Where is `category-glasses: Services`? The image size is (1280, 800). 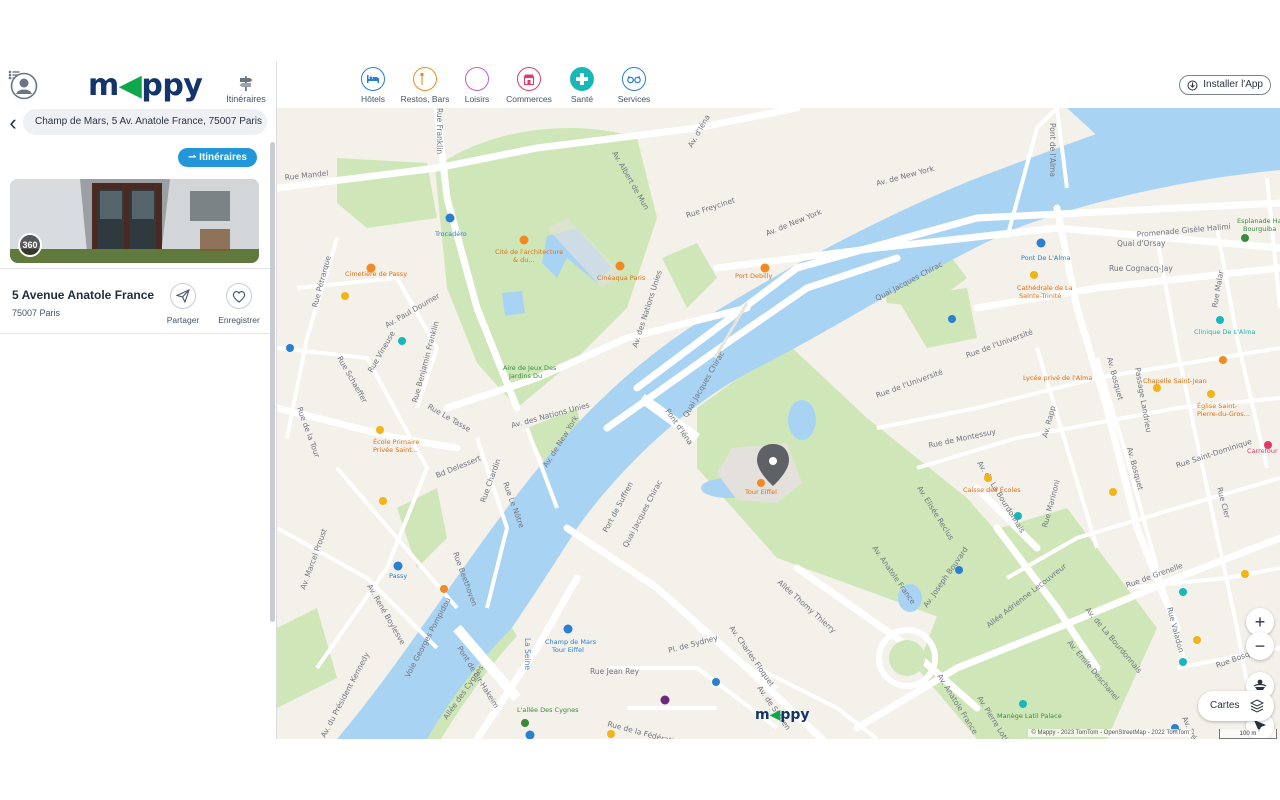
category-glasses: Services is located at coordinates (634, 85).